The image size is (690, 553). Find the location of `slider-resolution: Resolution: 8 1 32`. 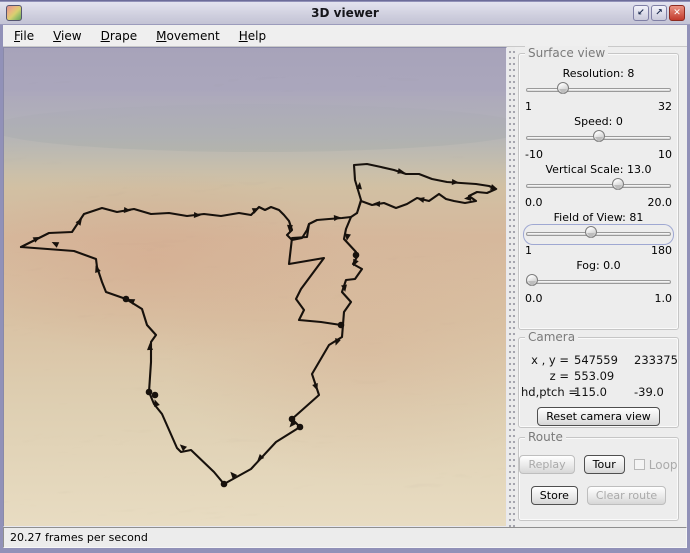

slider-resolution: Resolution: 8 1 32 is located at coordinates (598, 90).